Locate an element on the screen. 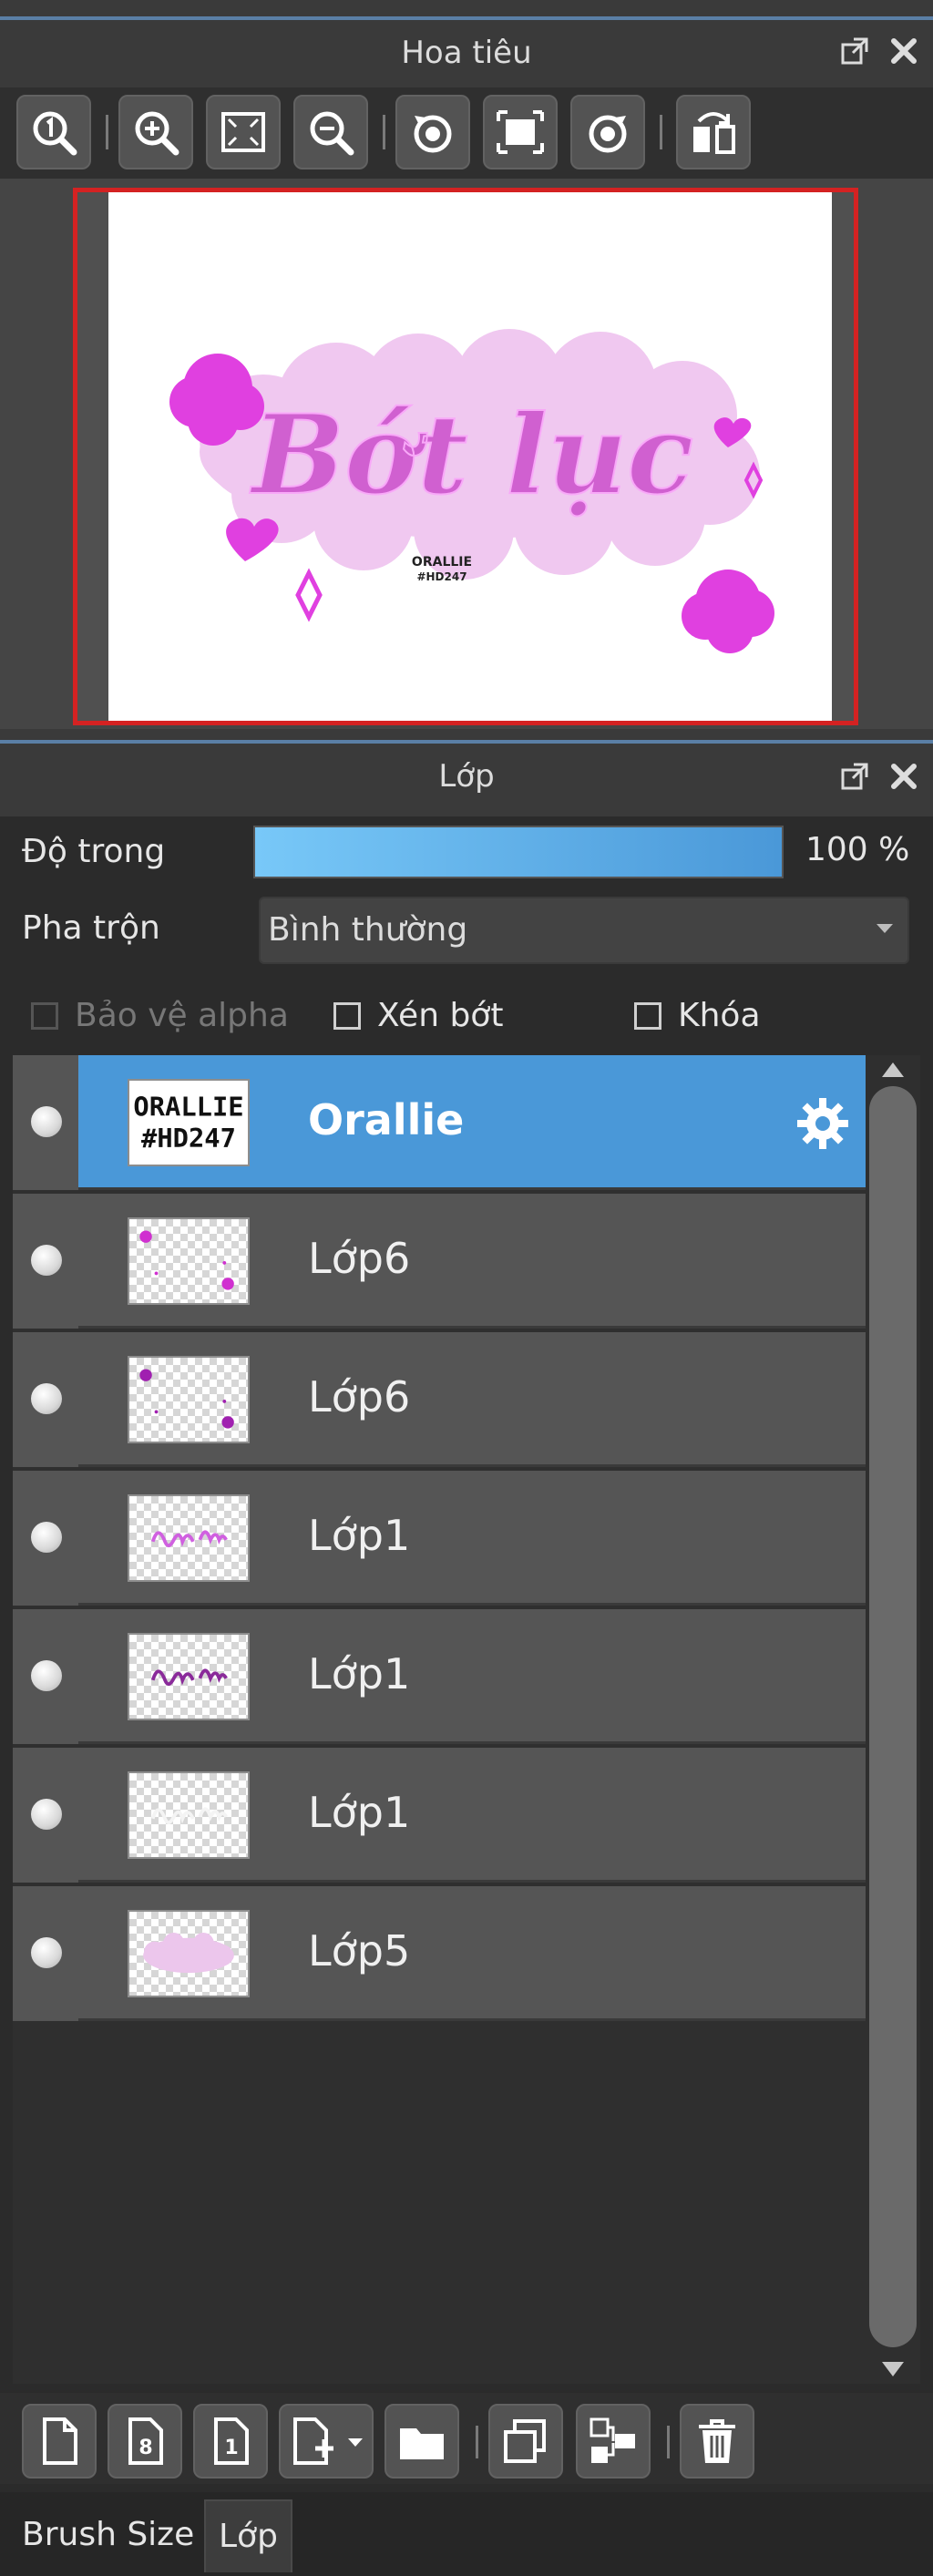 This screenshot has height=2576, width=933. lock-checkbox: Khóa is located at coordinates (697, 1016).